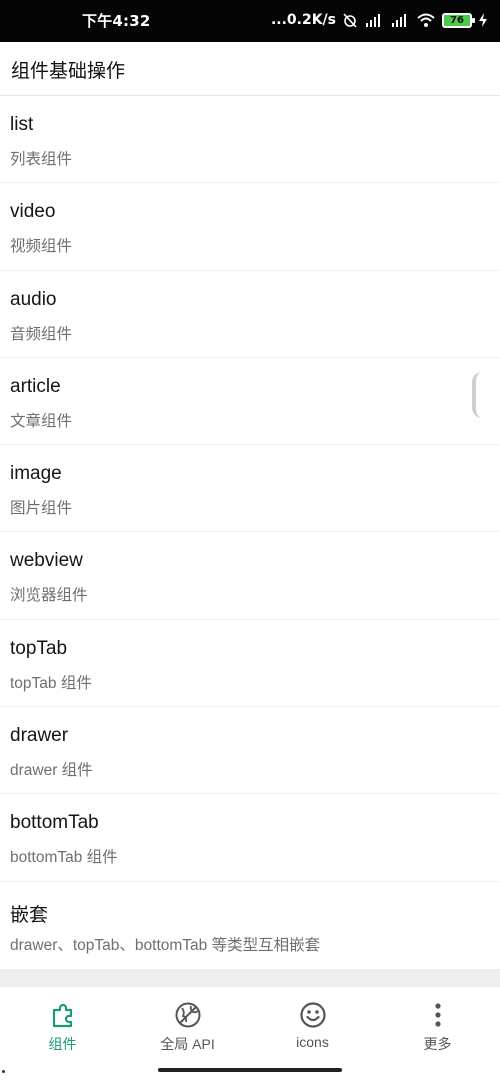 Image resolution: width=500 pixels, height=1081 pixels. I want to click on list-item-title: webview, so click(46, 561).